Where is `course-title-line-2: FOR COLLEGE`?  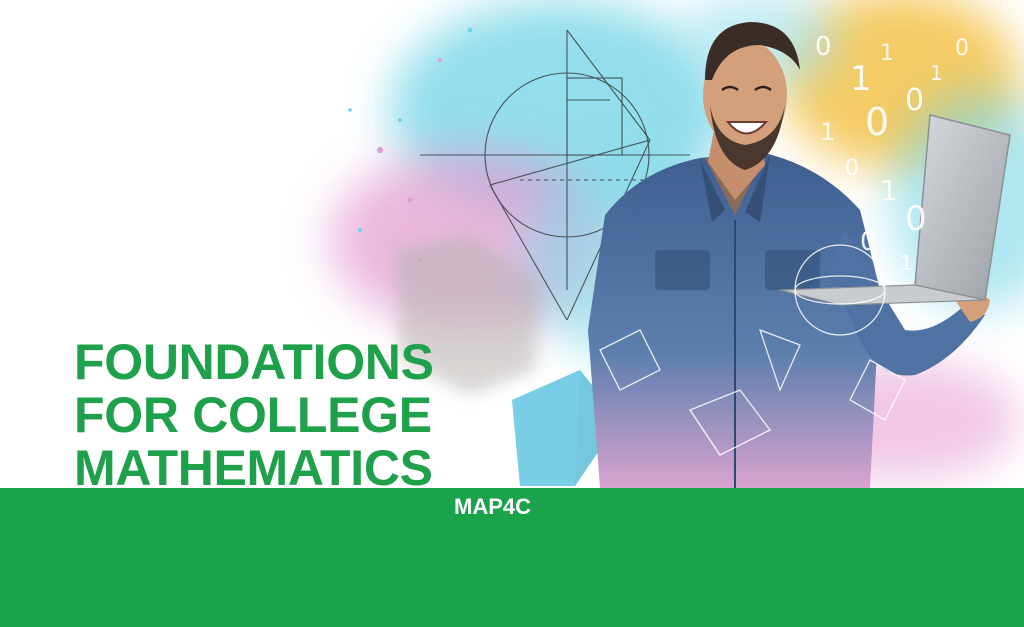 course-title-line-2: FOR COLLEGE is located at coordinates (253, 415).